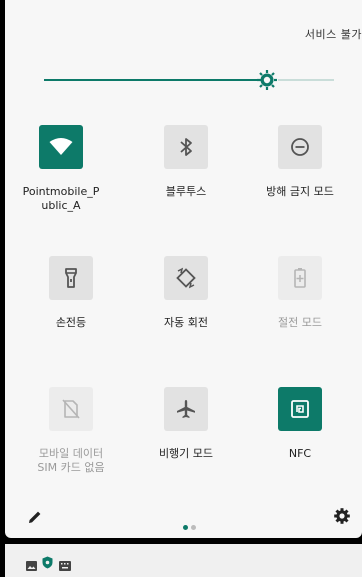 This screenshot has height=577, width=362. Describe the element at coordinates (61, 147) in the screenshot. I see `wifi-icon` at that location.